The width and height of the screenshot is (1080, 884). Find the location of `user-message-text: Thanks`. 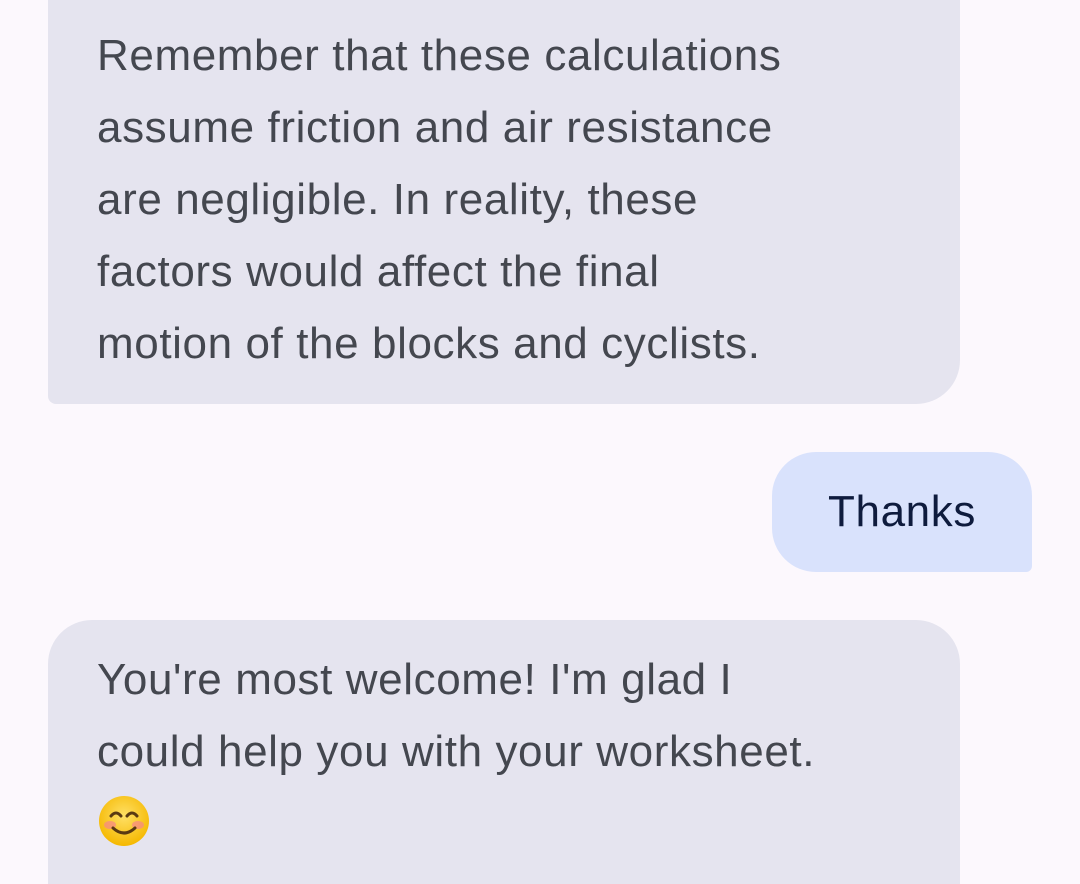

user-message-text: Thanks is located at coordinates (902, 511).